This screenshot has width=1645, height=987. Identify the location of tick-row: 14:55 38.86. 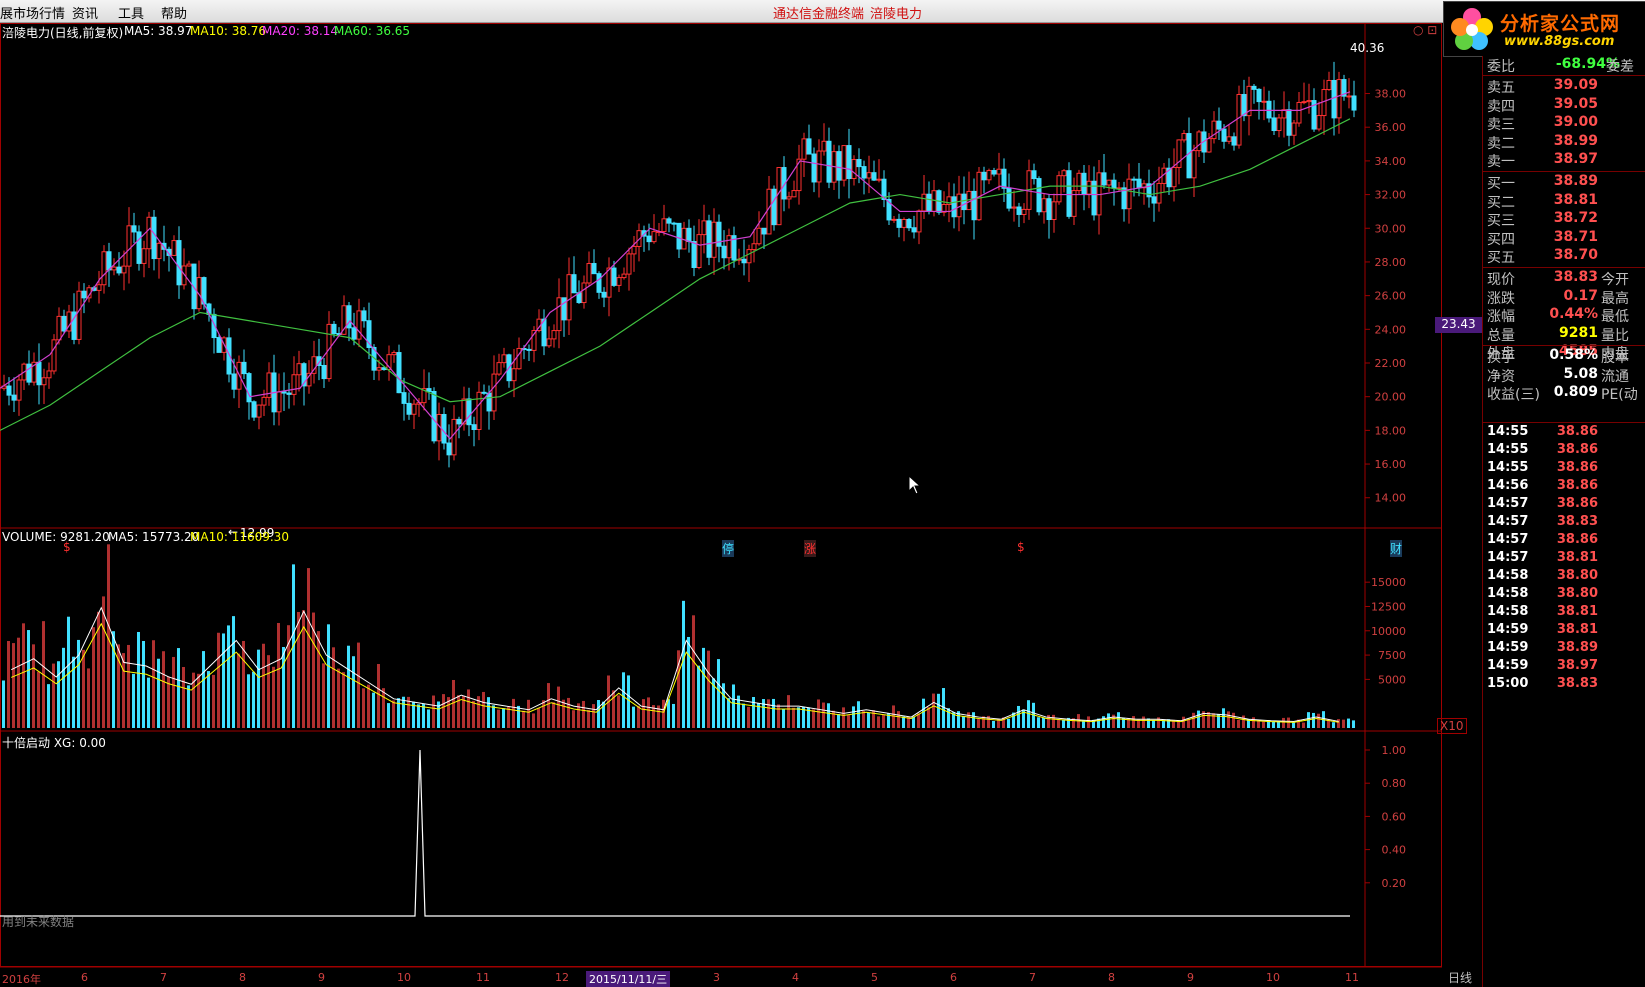
(1542, 431).